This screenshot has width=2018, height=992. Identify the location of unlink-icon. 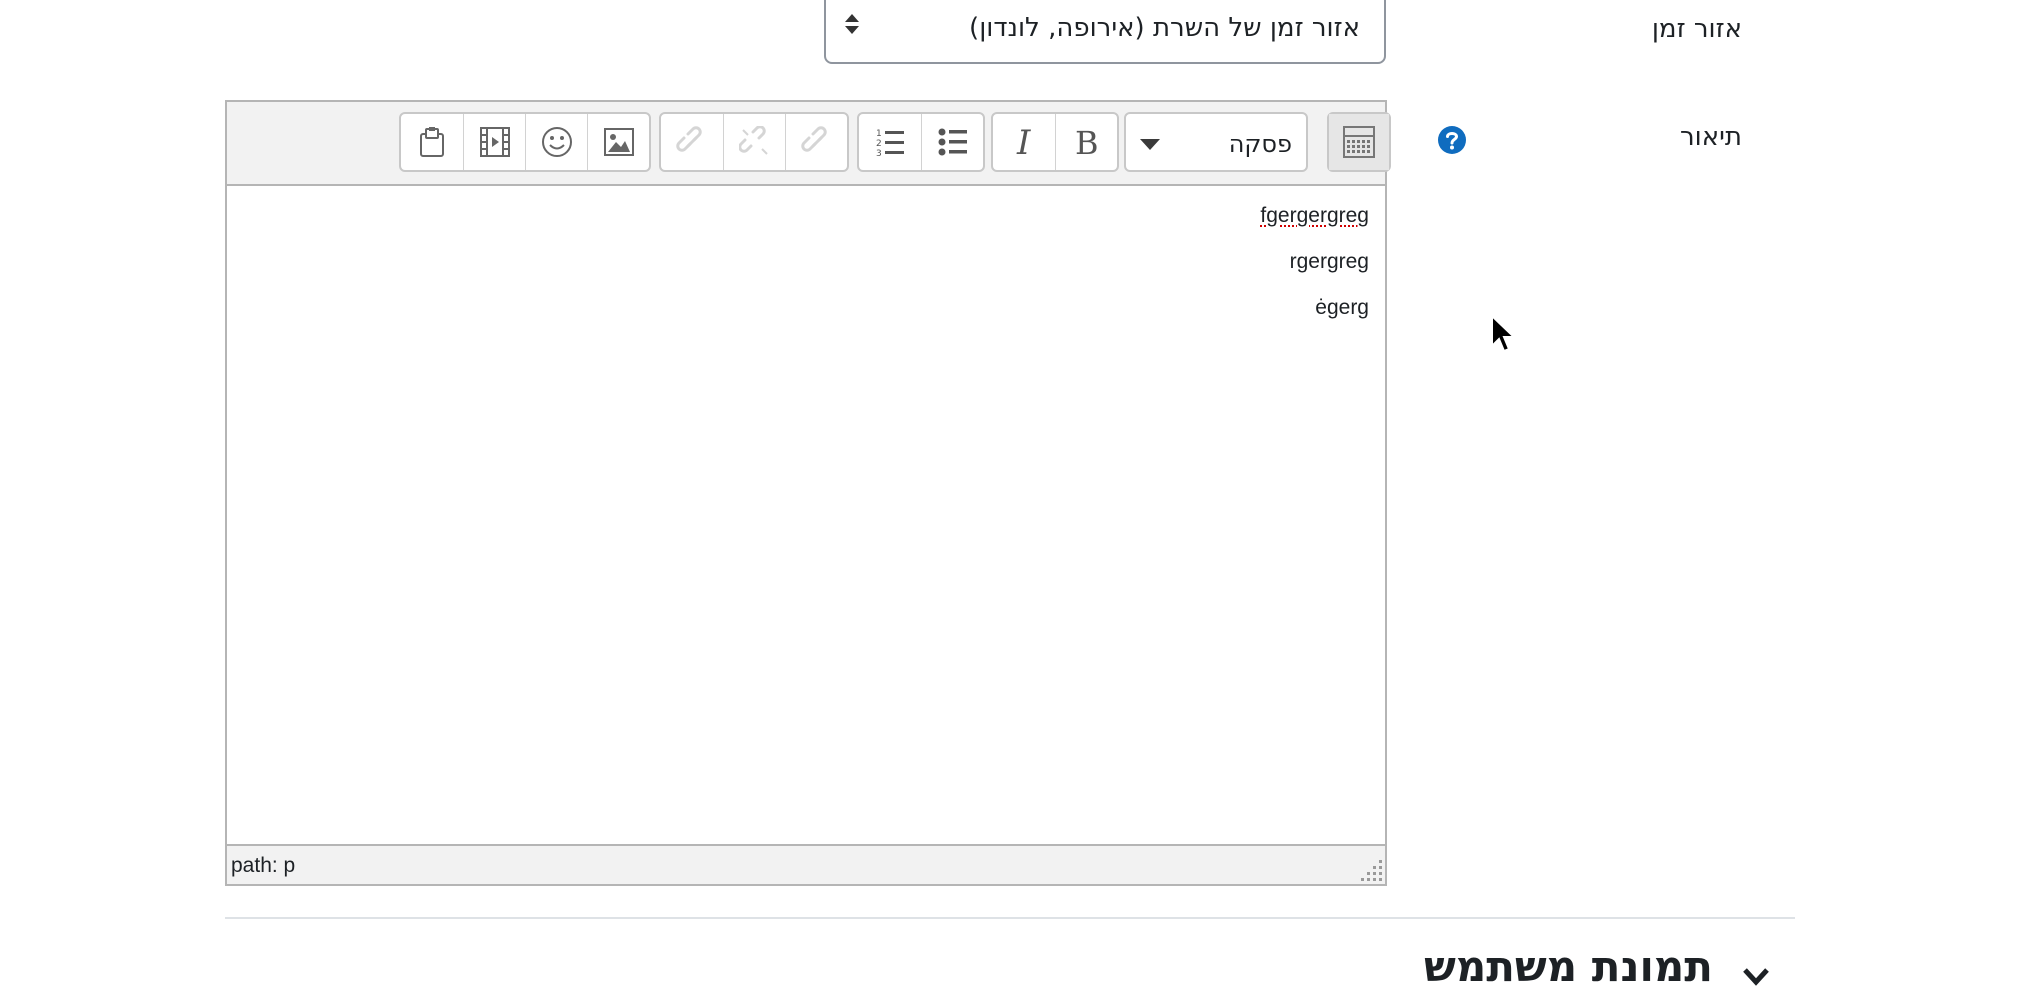
(753, 140).